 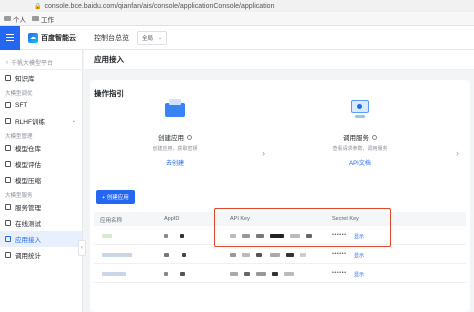 I want to click on sidebar-item: 在线测试, so click(x=41, y=223).